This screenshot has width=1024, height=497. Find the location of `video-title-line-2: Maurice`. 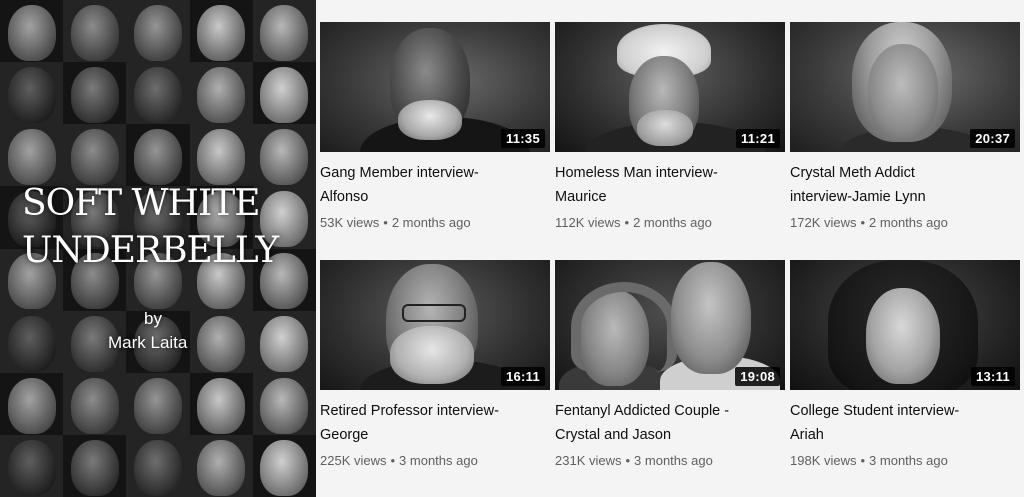

video-title-line-2: Maurice is located at coordinates (670, 197).